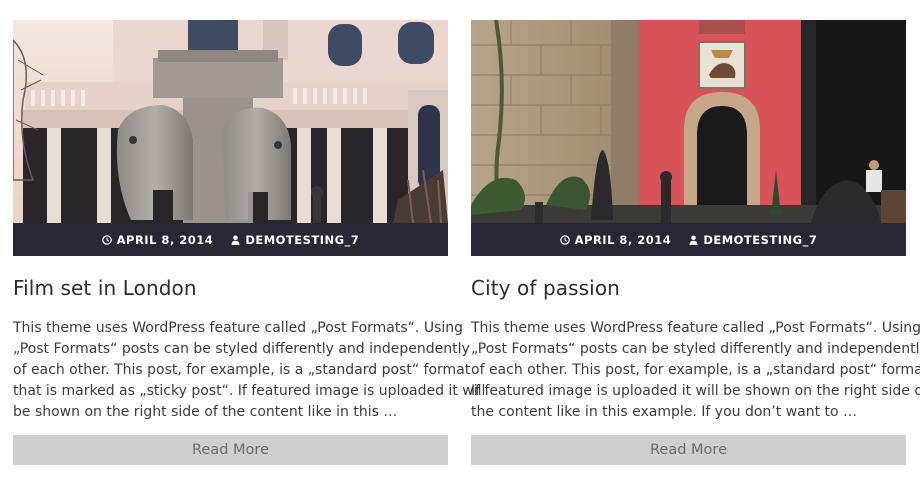  What do you see at coordinates (688, 288) in the screenshot?
I see `post-title: City of passion` at bounding box center [688, 288].